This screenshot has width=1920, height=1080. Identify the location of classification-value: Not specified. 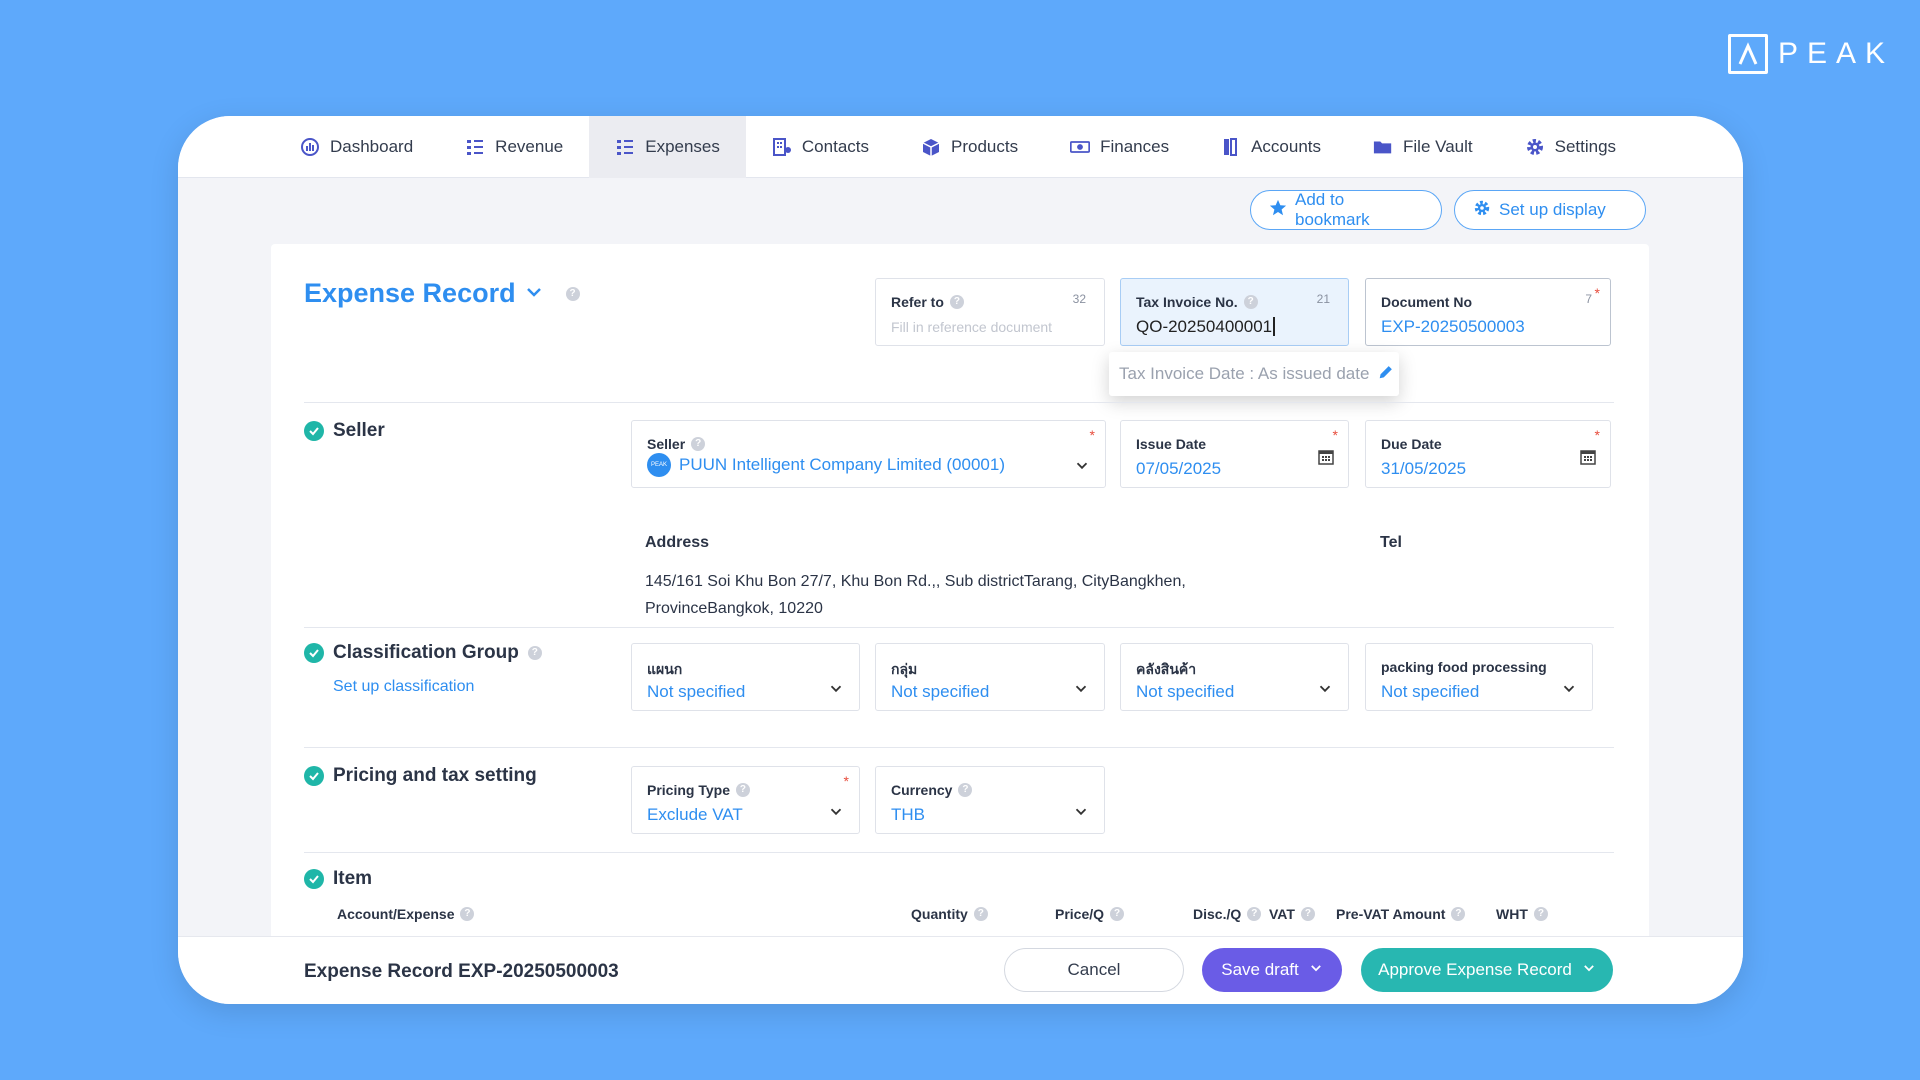
(940, 691).